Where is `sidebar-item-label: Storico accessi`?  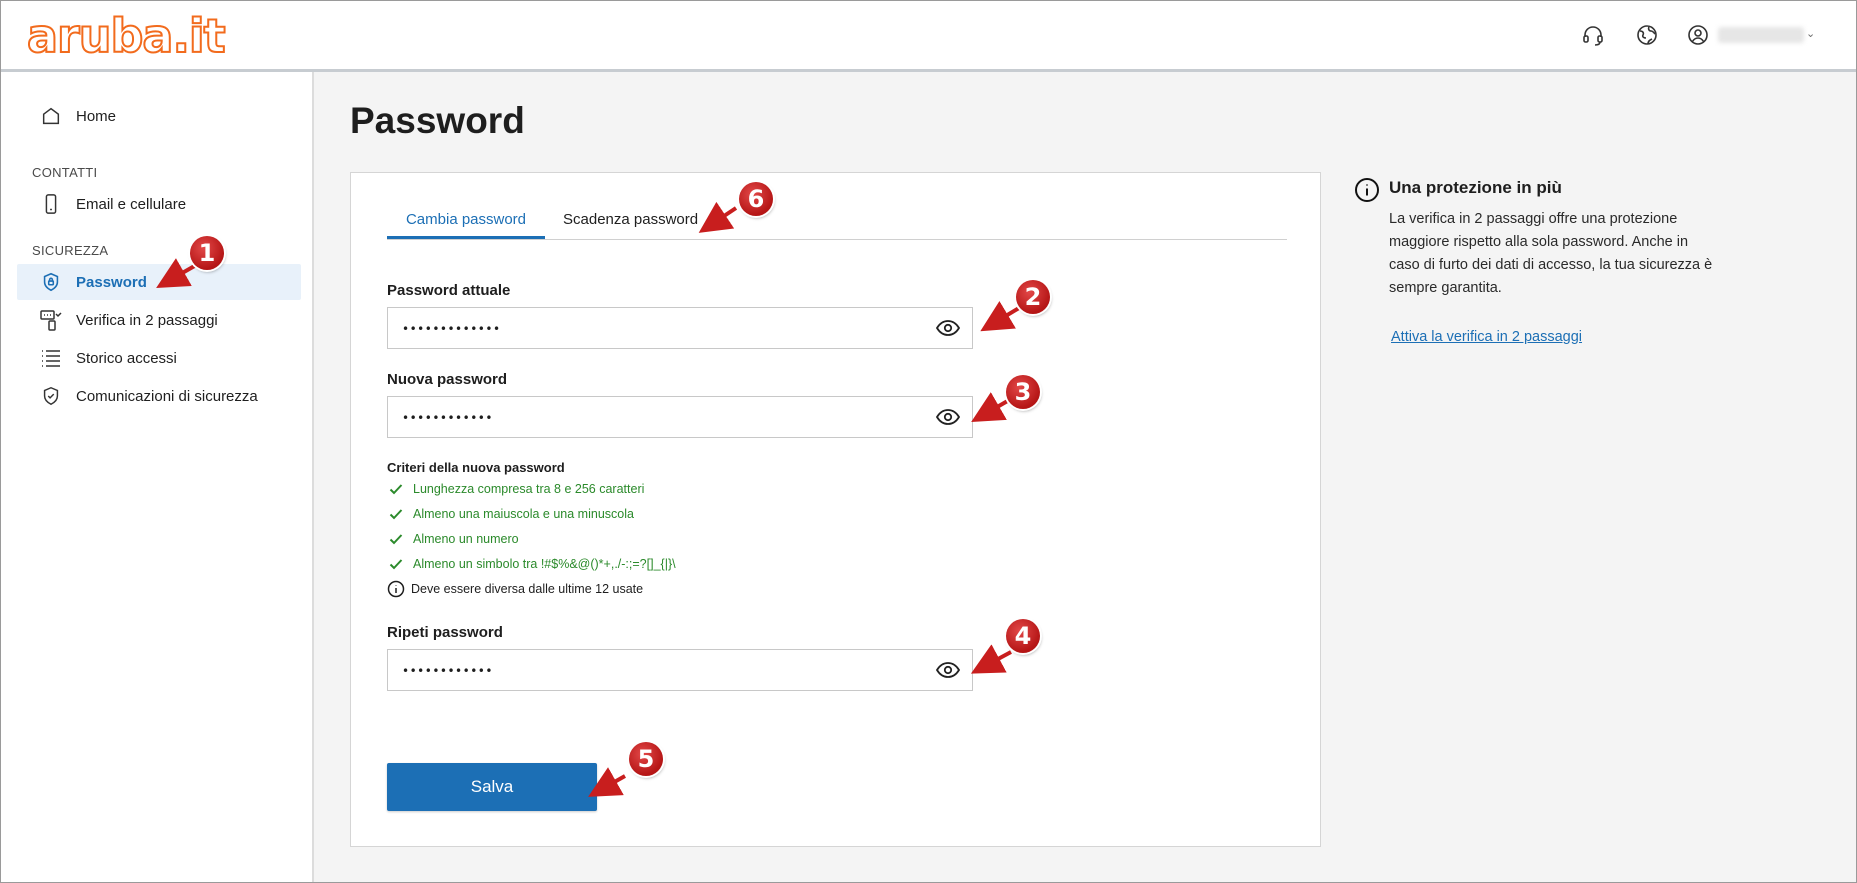
sidebar-item-label: Storico accessi is located at coordinates (126, 358).